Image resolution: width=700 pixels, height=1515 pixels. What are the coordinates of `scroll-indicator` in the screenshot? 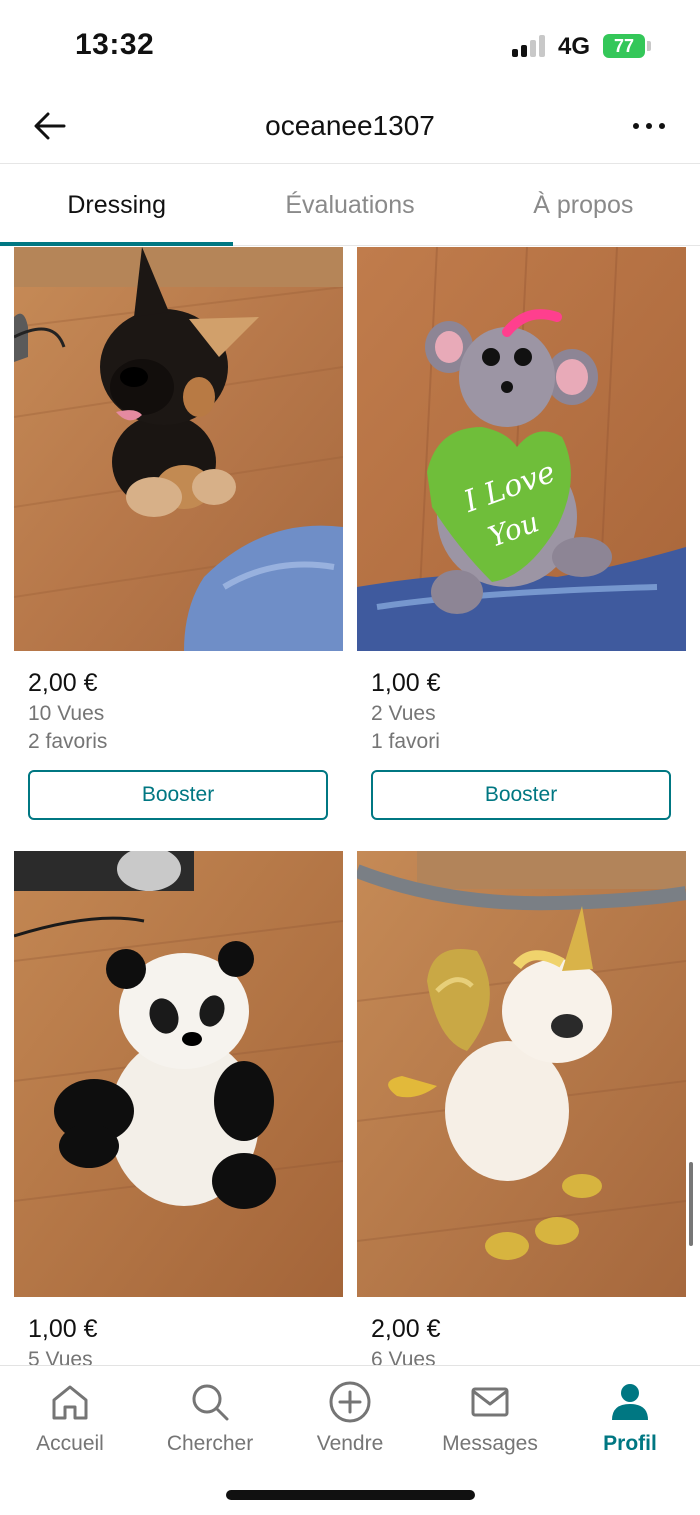 It's located at (691, 1204).